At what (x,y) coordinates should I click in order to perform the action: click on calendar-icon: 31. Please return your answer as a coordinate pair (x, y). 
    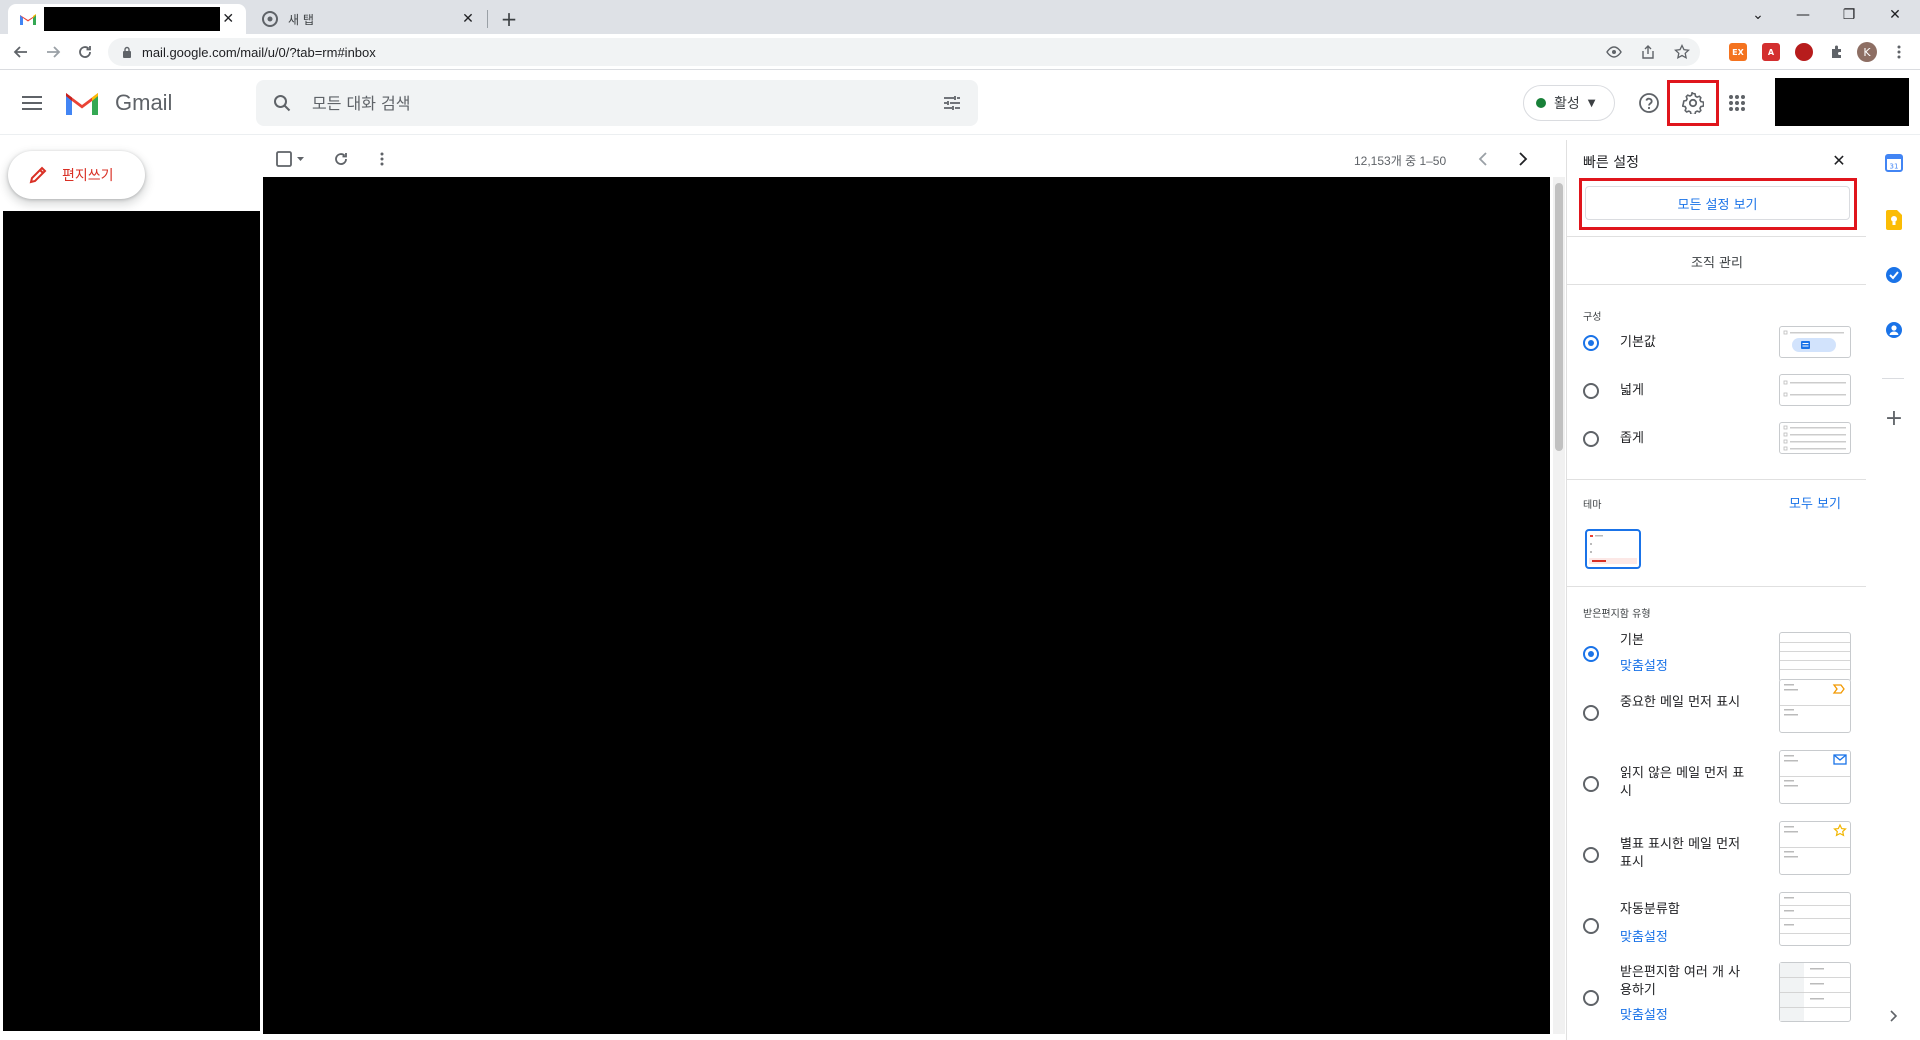
    Looking at the image, I should click on (1894, 163).